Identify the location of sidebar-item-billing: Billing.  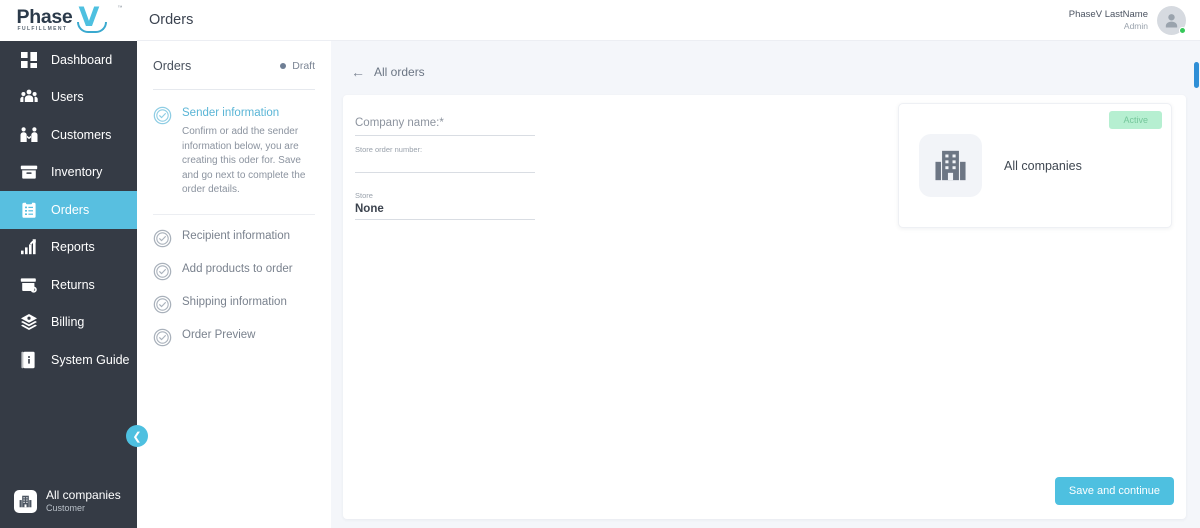
(68, 323).